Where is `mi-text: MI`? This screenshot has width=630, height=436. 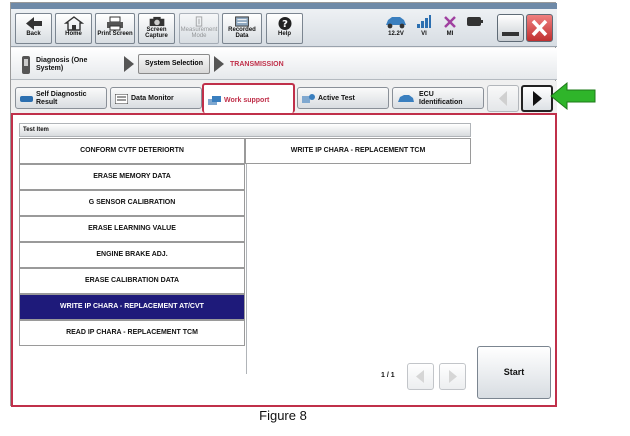
mi-text: MI is located at coordinates (450, 34).